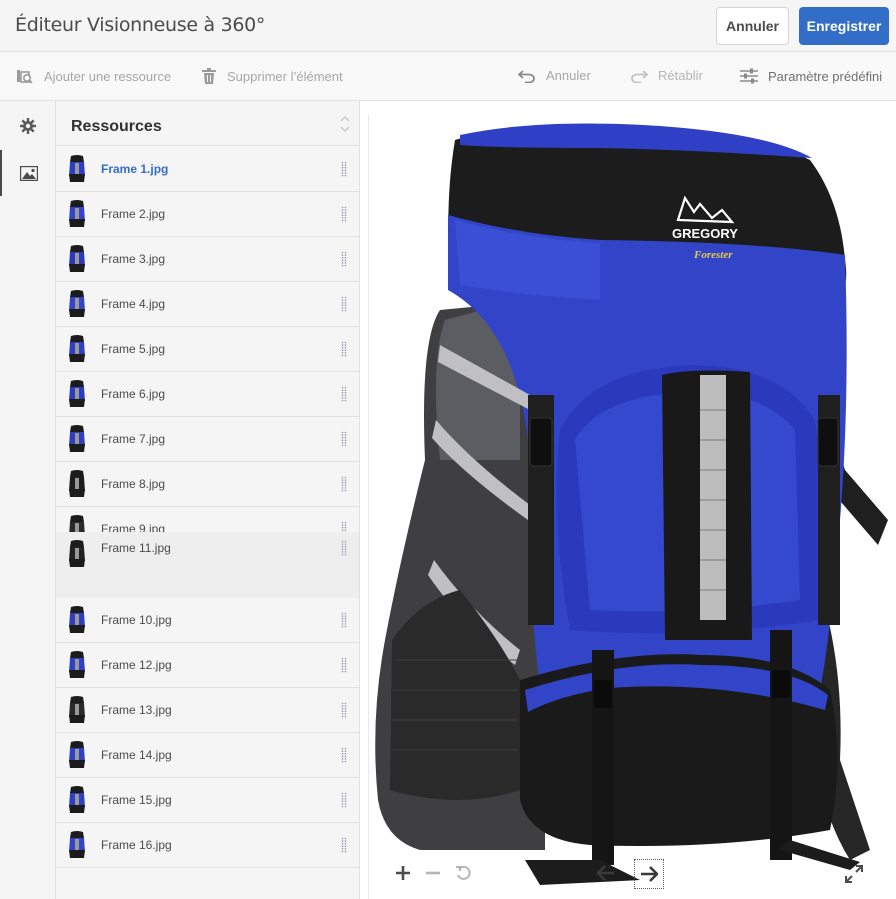  What do you see at coordinates (207, 439) in the screenshot?
I see `resource-row: Frame 7.jpg` at bounding box center [207, 439].